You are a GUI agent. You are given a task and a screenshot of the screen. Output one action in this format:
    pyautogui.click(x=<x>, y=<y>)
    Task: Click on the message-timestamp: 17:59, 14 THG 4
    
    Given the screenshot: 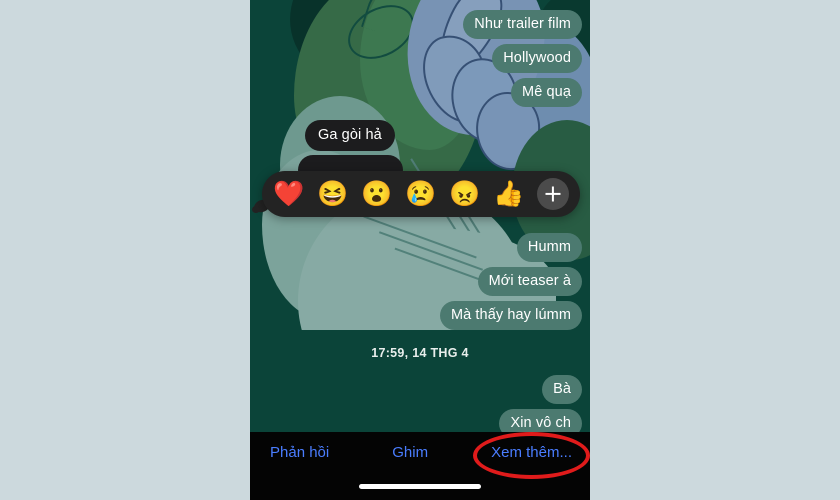 What is the action you would take?
    pyautogui.click(x=420, y=353)
    